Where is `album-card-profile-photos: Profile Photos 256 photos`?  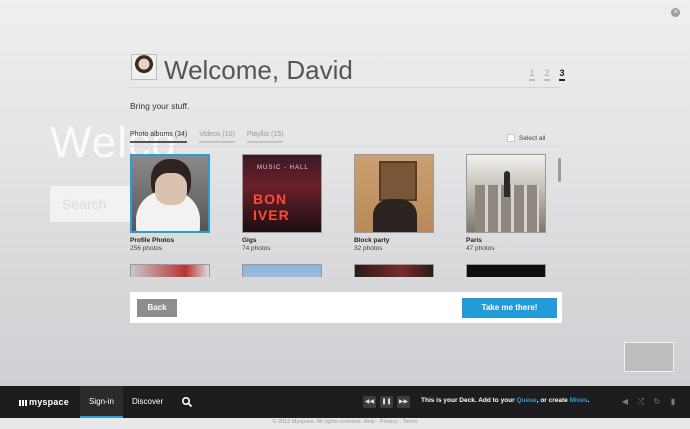
album-card-profile-photos: Profile Photos 256 photos is located at coordinates (170, 203).